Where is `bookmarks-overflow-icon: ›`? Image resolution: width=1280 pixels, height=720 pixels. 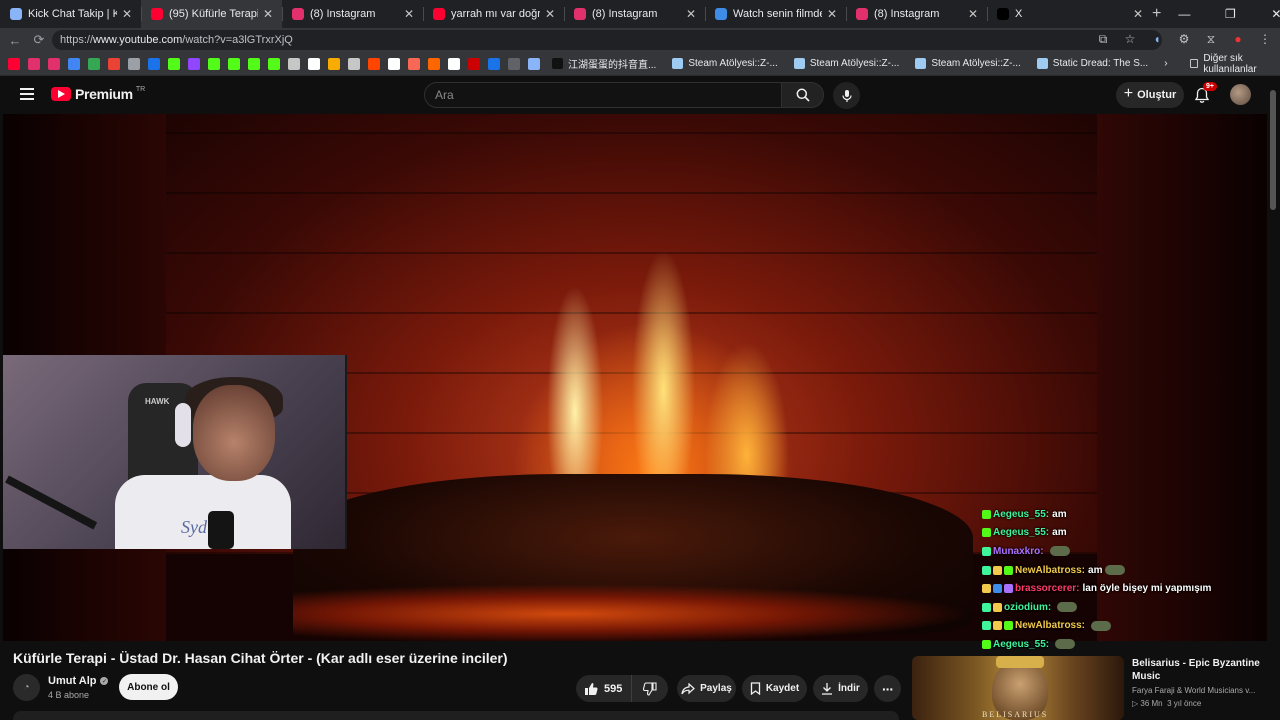 bookmarks-overflow-icon: › is located at coordinates (1165, 63).